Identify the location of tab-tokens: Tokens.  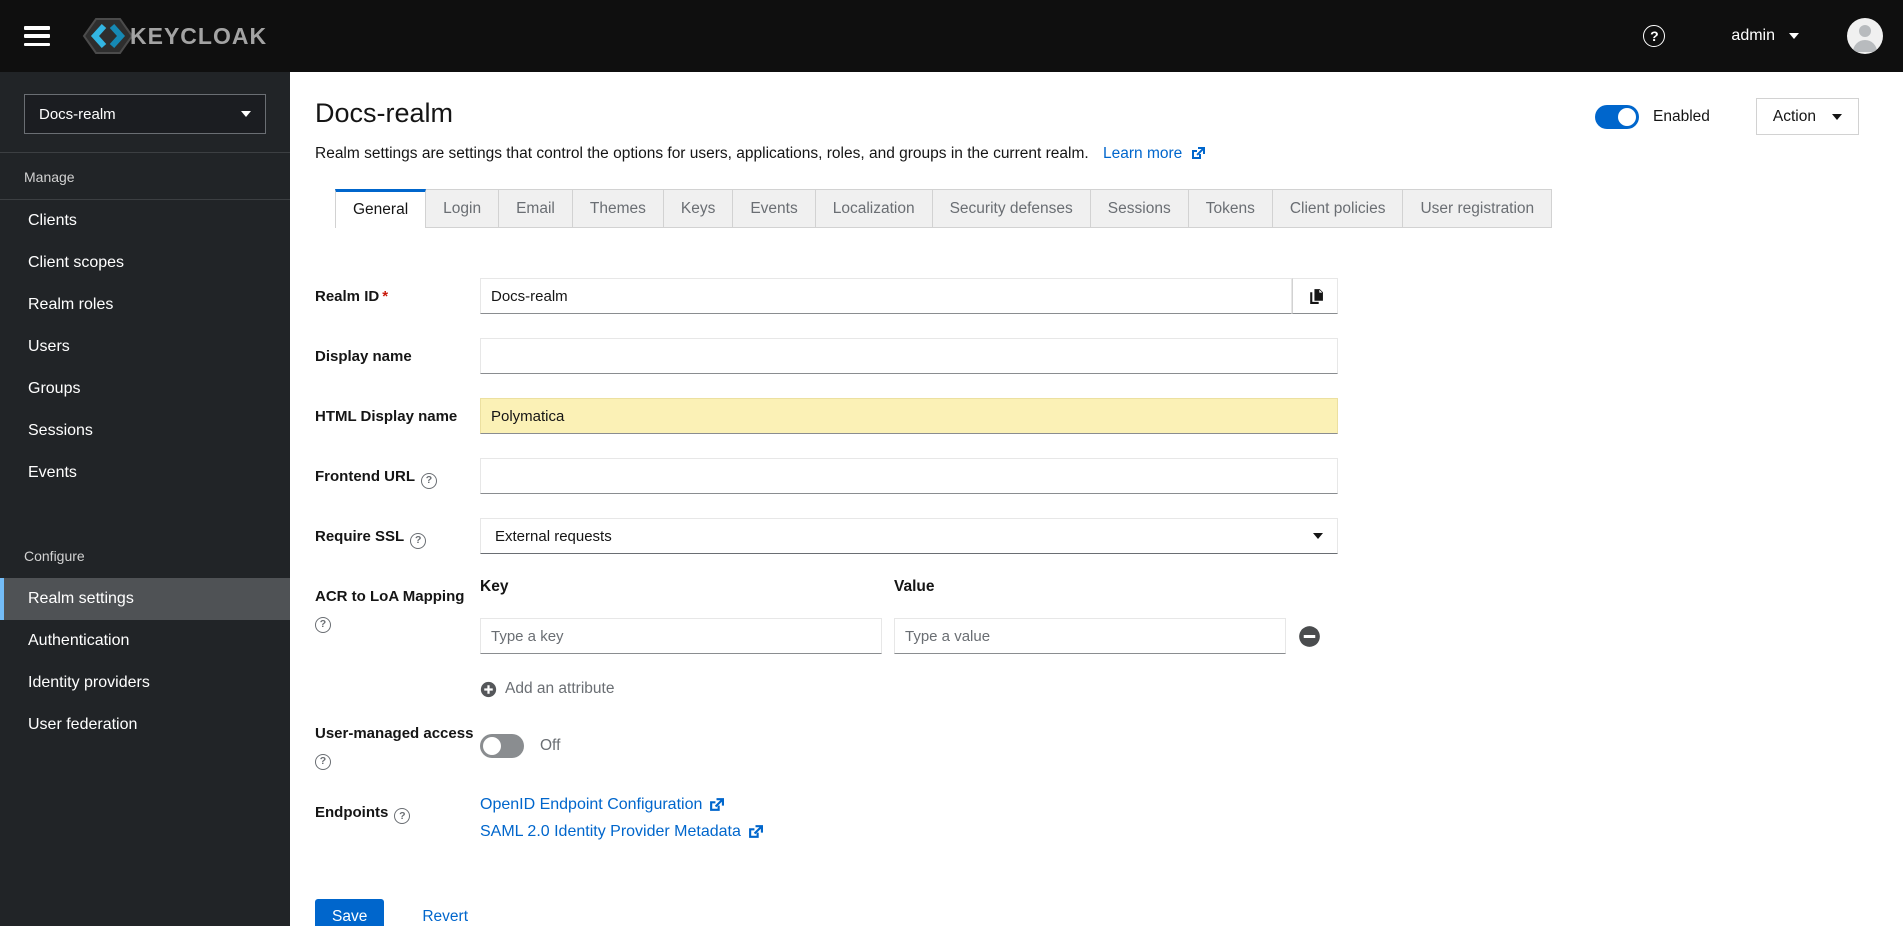
(1230, 208).